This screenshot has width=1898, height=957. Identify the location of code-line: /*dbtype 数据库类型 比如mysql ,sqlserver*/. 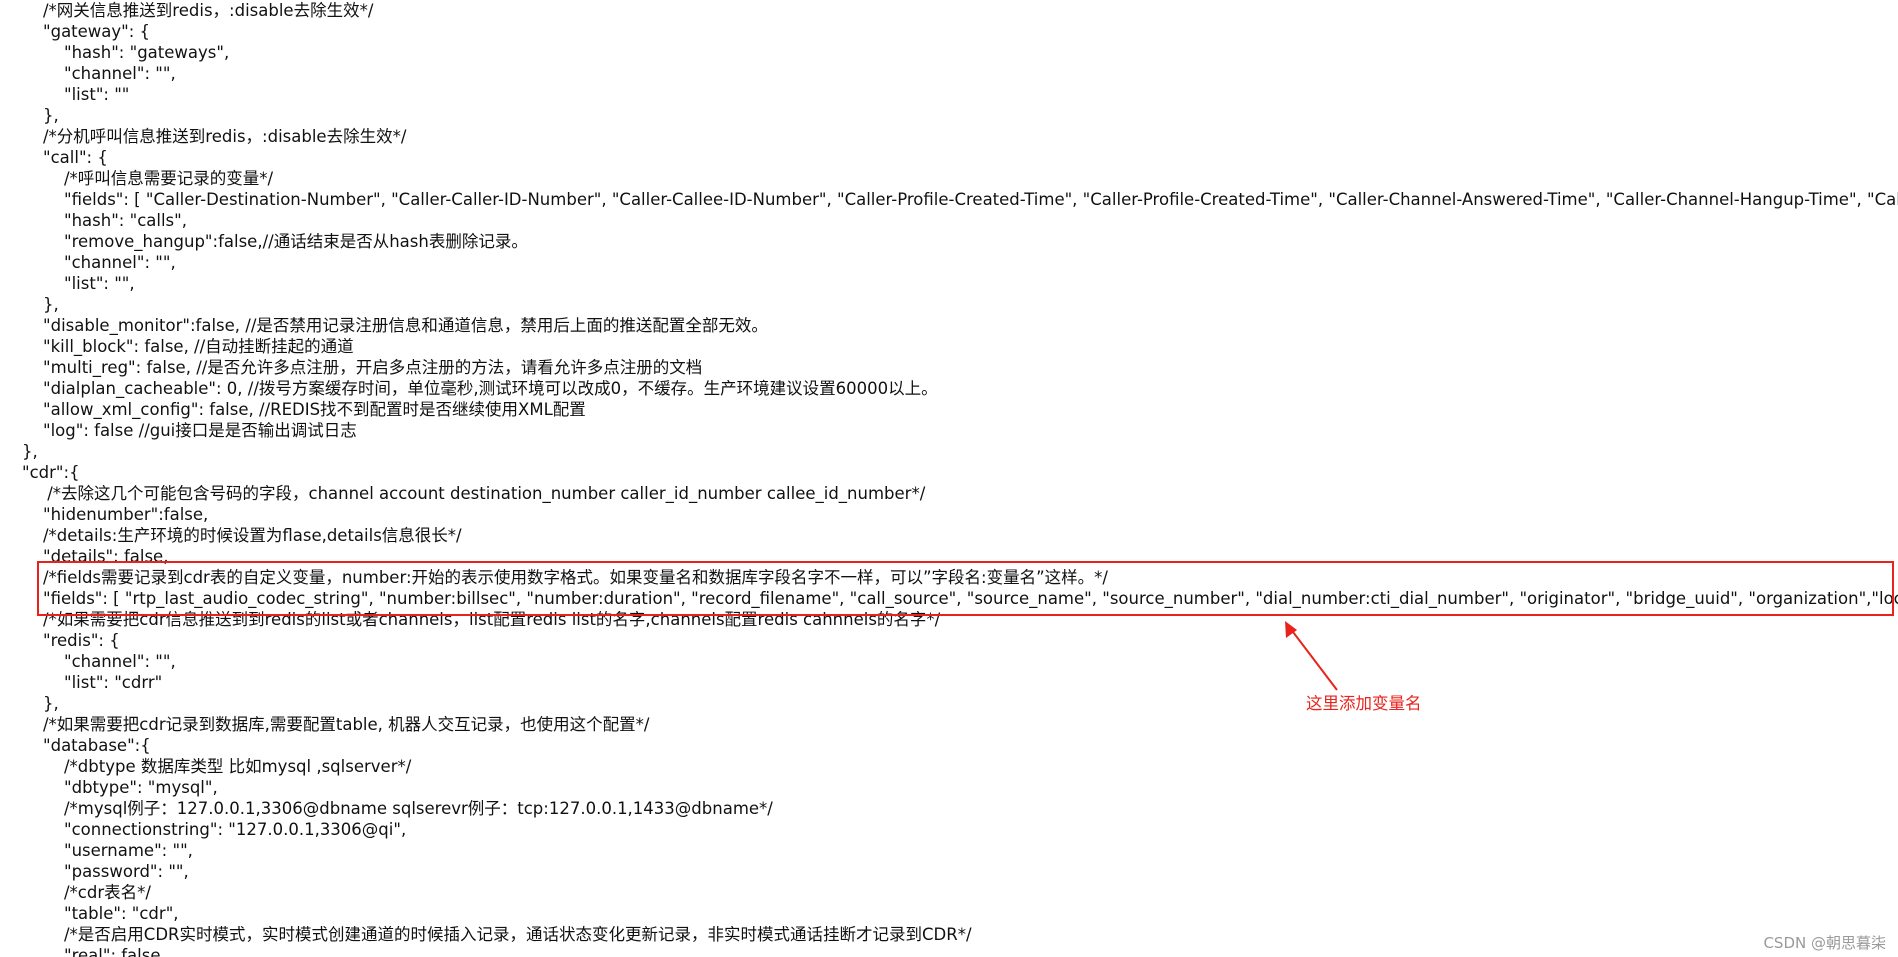
(238, 766).